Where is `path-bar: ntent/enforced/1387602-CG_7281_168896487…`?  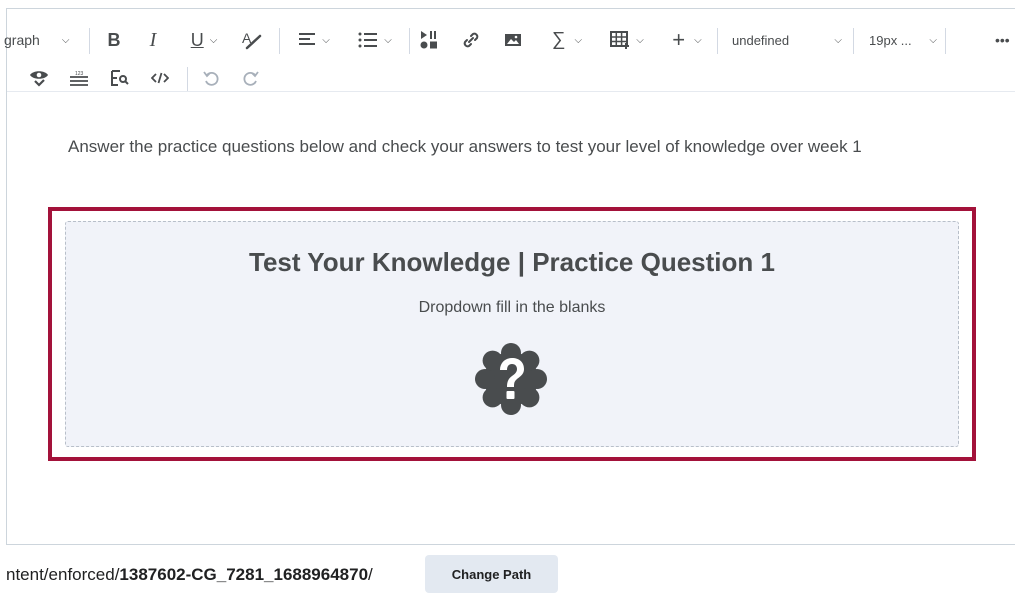
path-bar: ntent/enforced/1387602-CG_7281_168896487… is located at coordinates (507, 576).